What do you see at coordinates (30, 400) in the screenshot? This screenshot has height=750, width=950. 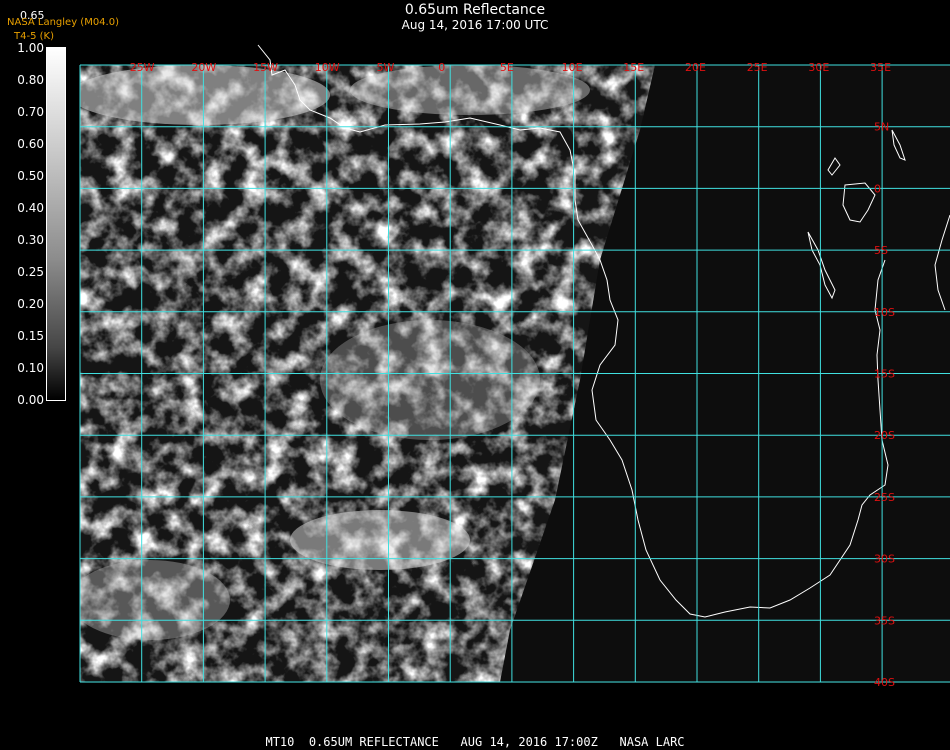 I see `colorbar-label: 0.00` at bounding box center [30, 400].